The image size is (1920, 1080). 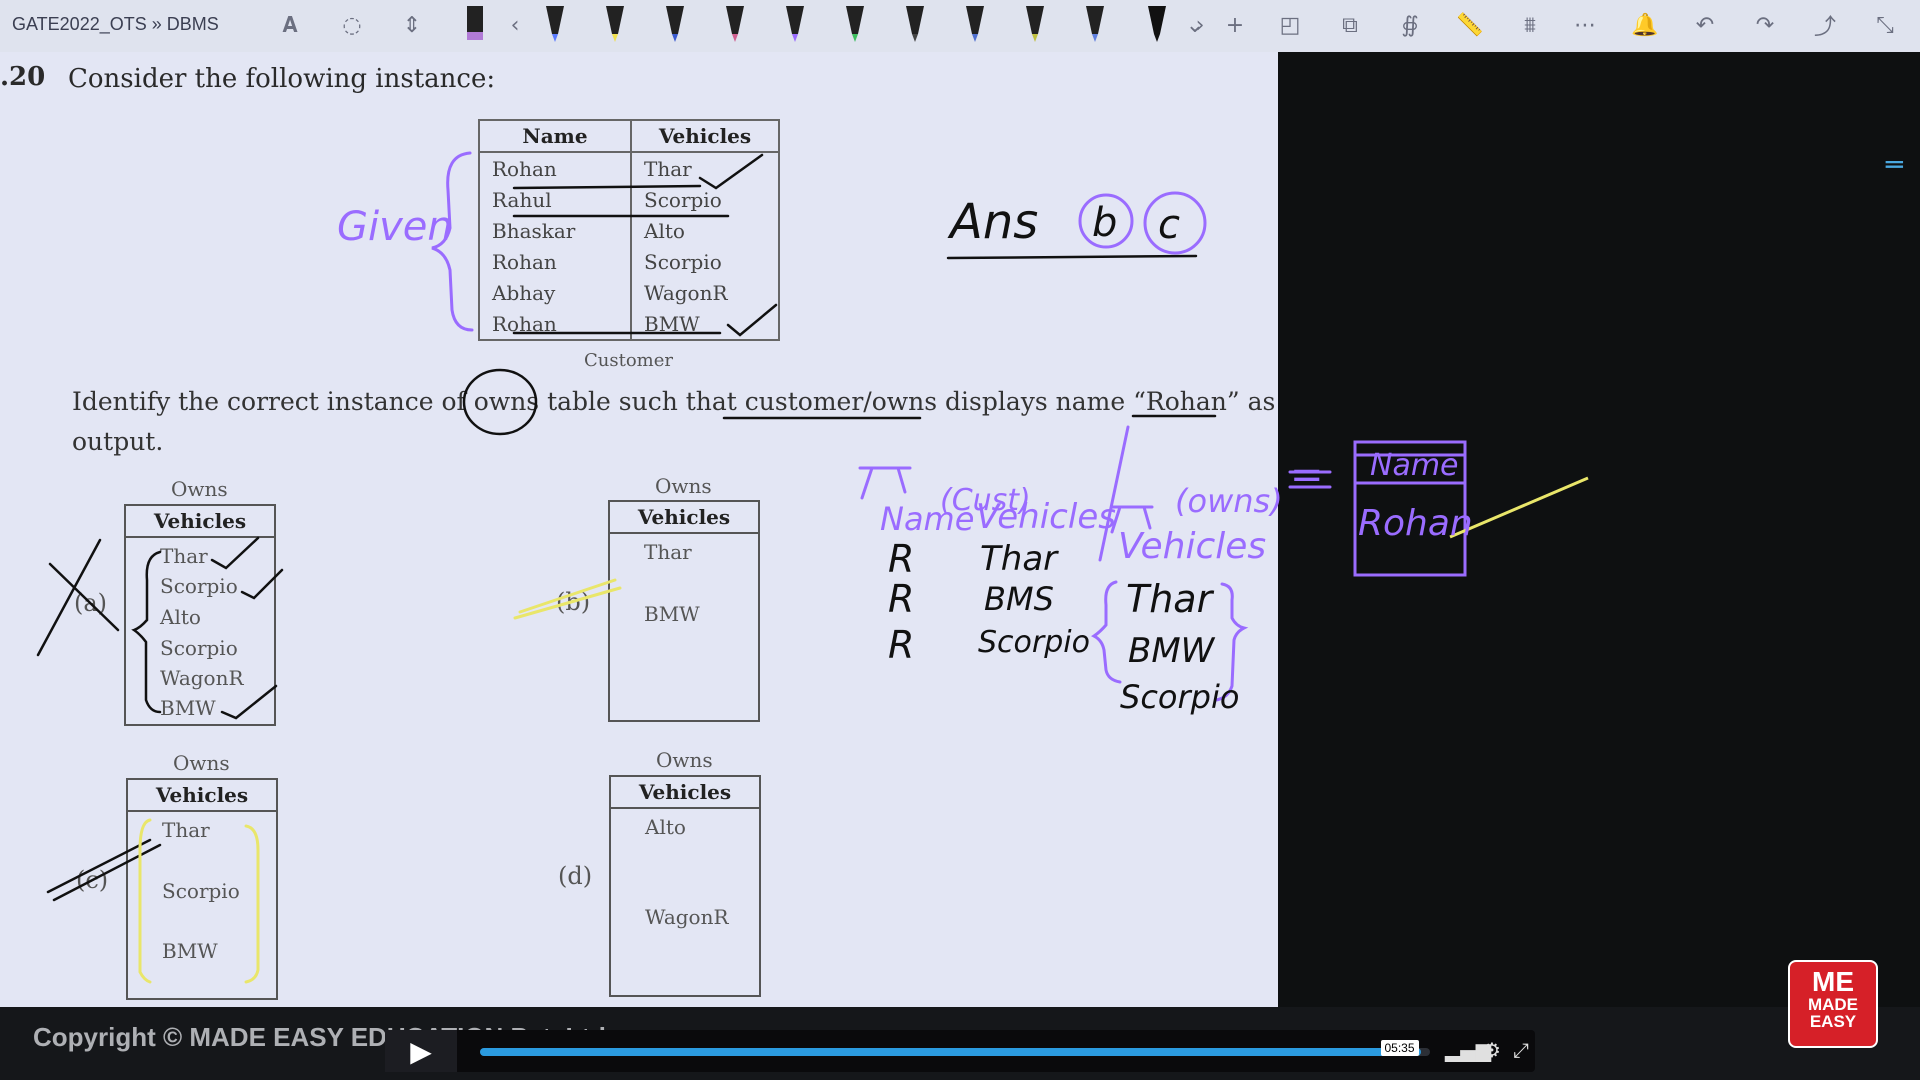 I want to click on video-player-controls: ▶ 05:35 ▂▄▆ ⚙ ⤢, so click(x=960, y=1051).